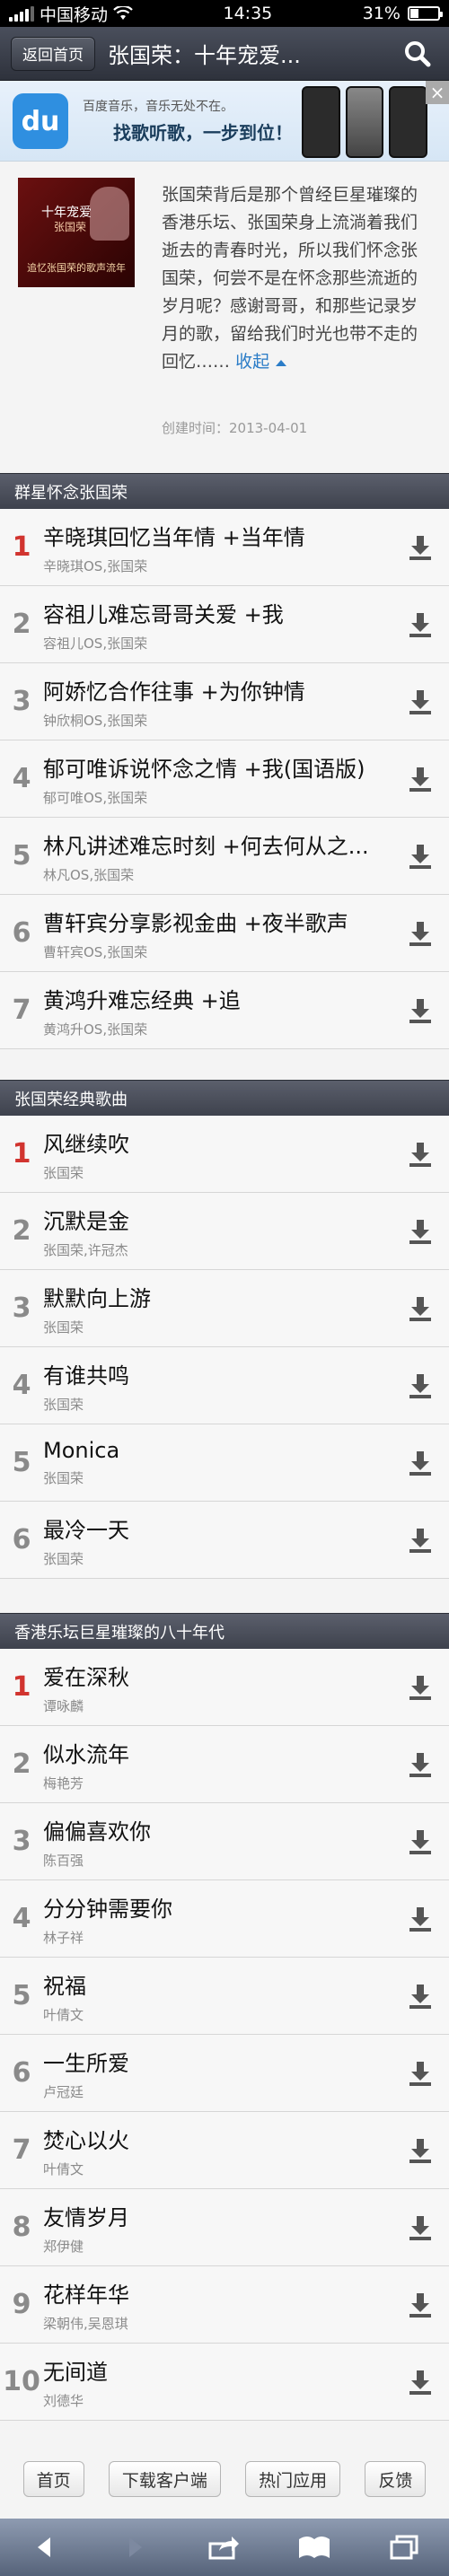 This screenshot has height=2576, width=449. What do you see at coordinates (217, 1907) in the screenshot?
I see `song-title: 分分钟需要你` at bounding box center [217, 1907].